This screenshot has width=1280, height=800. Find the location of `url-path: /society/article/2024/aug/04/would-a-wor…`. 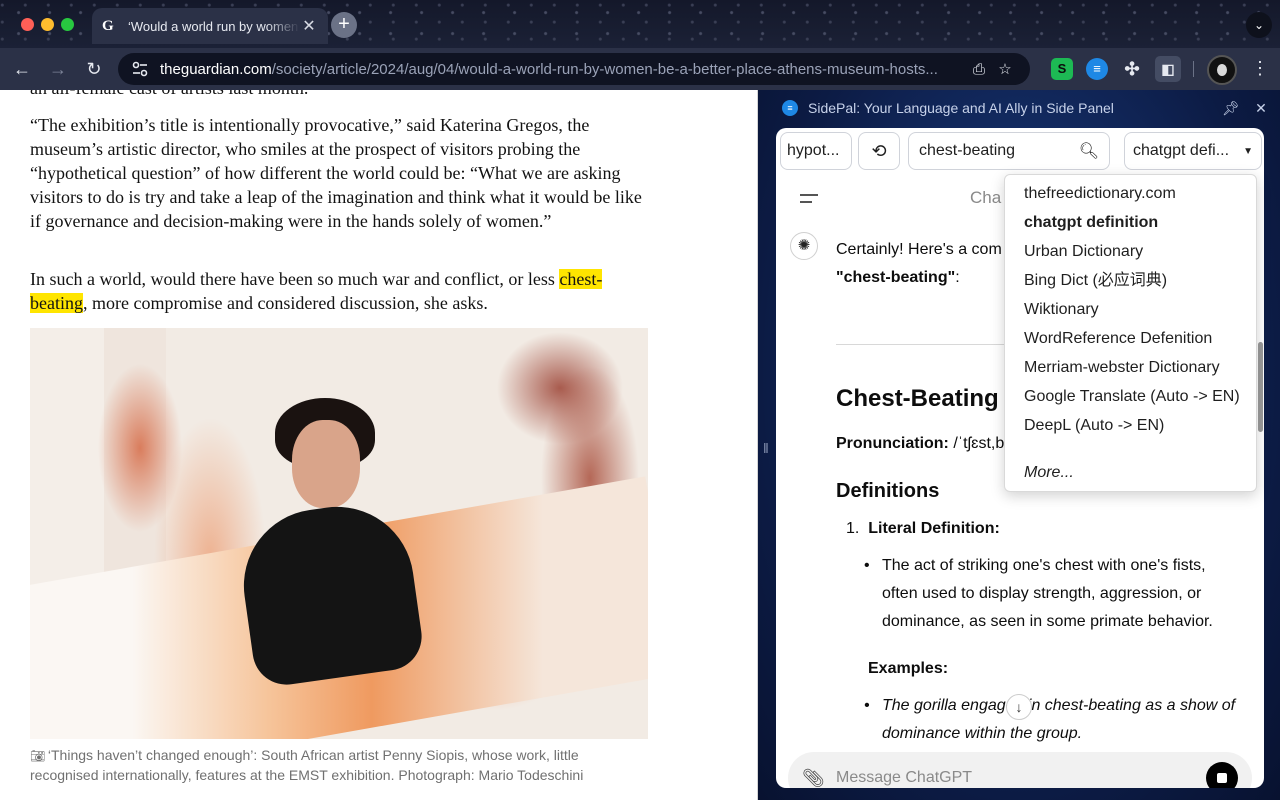

url-path: /society/article/2024/aug/04/would-a-wor… is located at coordinates (604, 69).